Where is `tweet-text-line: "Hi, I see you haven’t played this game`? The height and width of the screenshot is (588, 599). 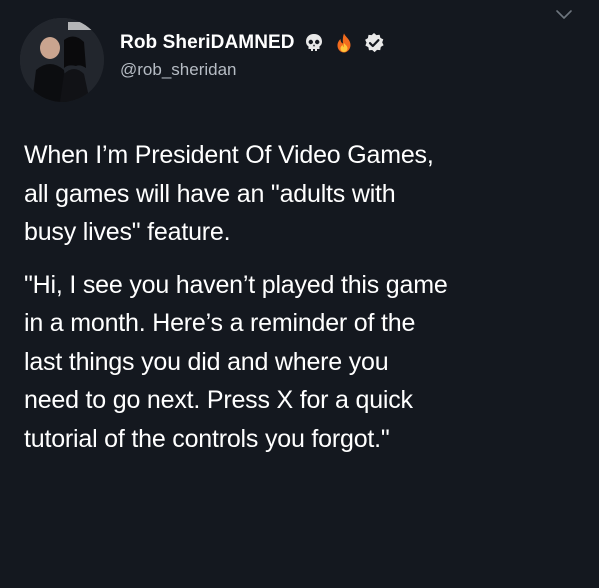 tweet-text-line: "Hi, I see you haven’t played this game is located at coordinates (236, 284).